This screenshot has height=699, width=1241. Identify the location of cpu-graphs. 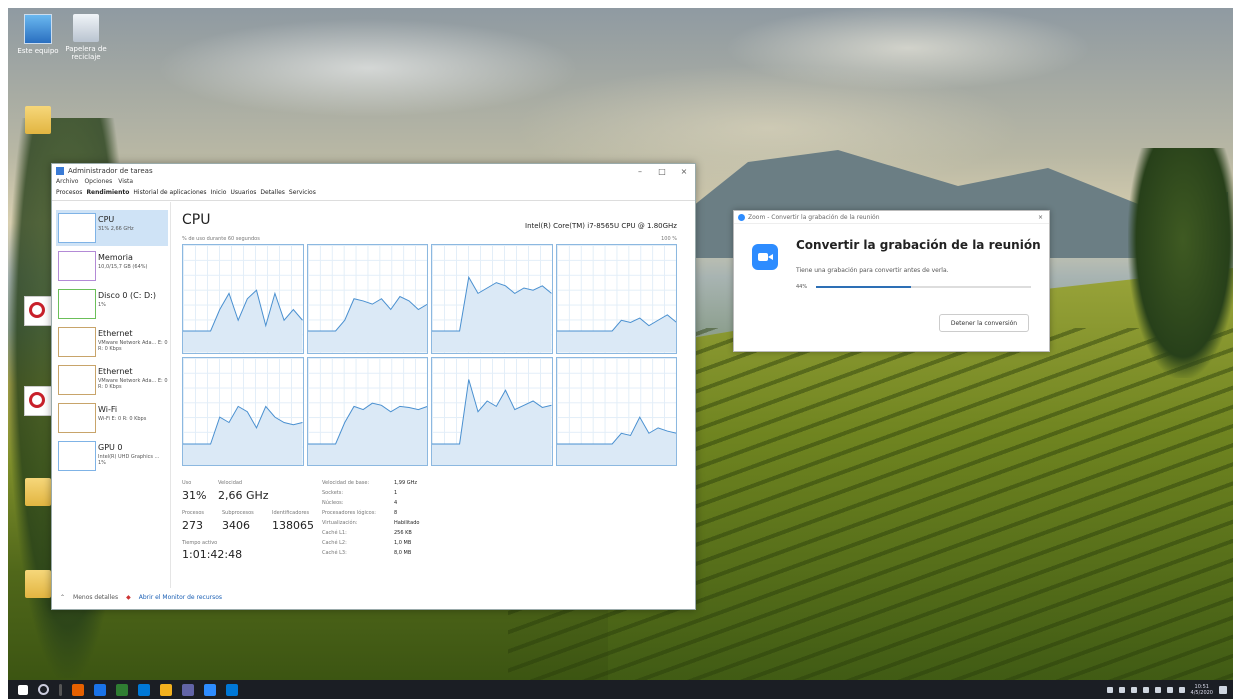
(429, 355).